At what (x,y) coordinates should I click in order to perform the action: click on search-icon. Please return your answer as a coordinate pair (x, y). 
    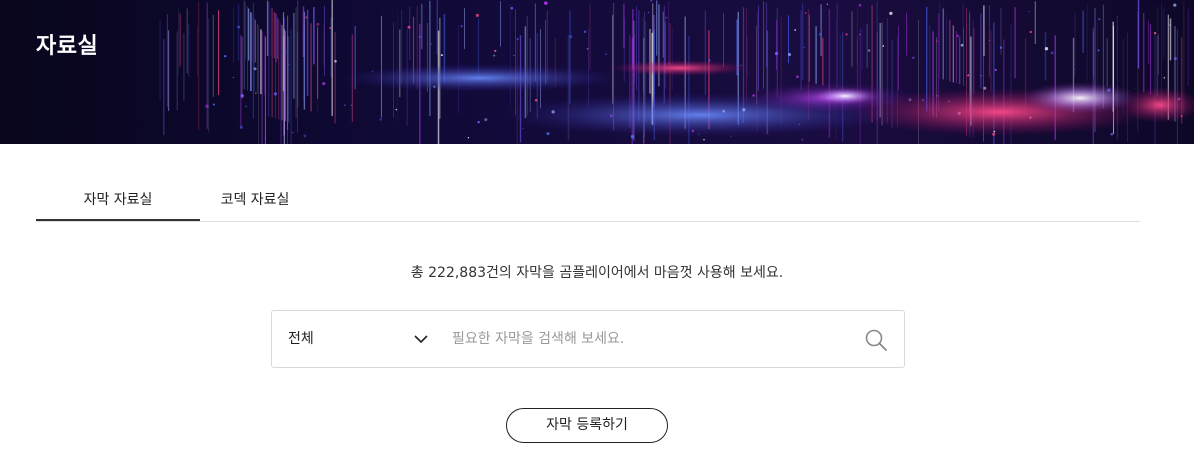
    Looking at the image, I should click on (876, 340).